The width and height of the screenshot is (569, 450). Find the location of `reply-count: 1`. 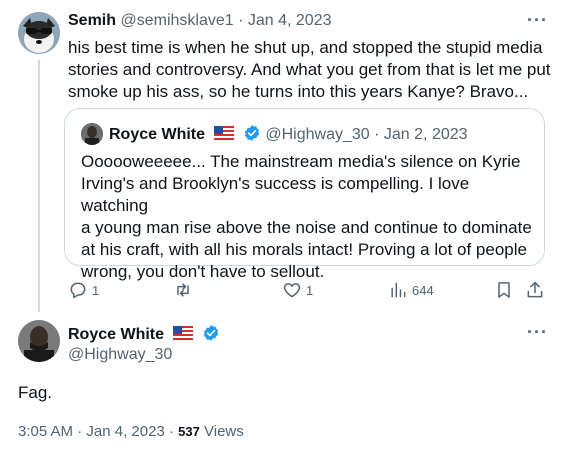

reply-count: 1 is located at coordinates (96, 290).